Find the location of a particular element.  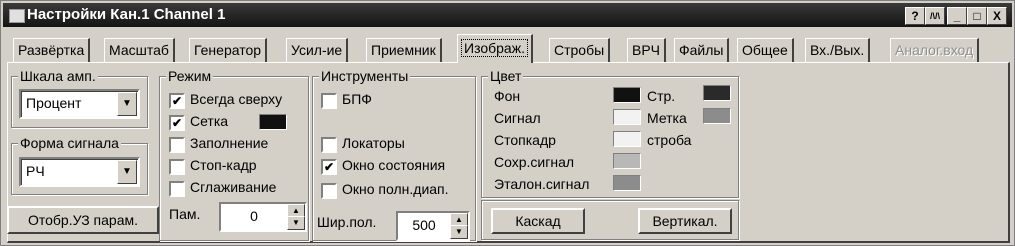

tab-label: Общее is located at coordinates (765, 50).